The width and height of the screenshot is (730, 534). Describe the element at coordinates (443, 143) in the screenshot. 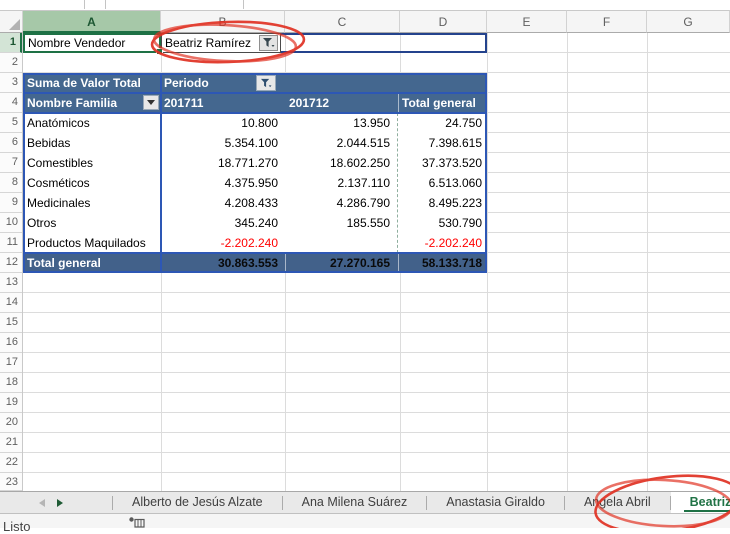

I see `pivot-cell: 7.398.615` at that location.